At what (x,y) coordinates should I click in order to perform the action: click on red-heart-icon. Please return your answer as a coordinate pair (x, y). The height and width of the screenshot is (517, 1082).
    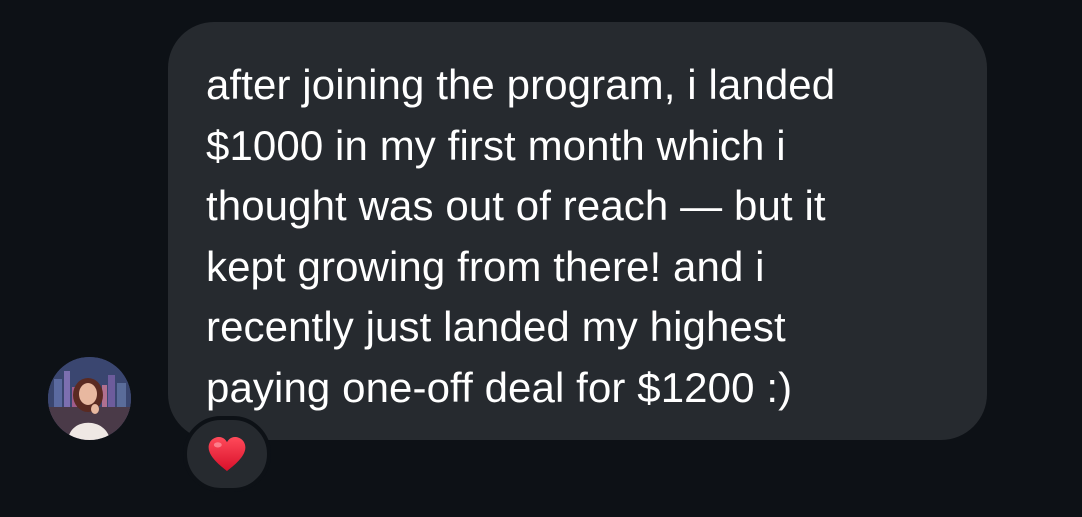
    Looking at the image, I should click on (227, 454).